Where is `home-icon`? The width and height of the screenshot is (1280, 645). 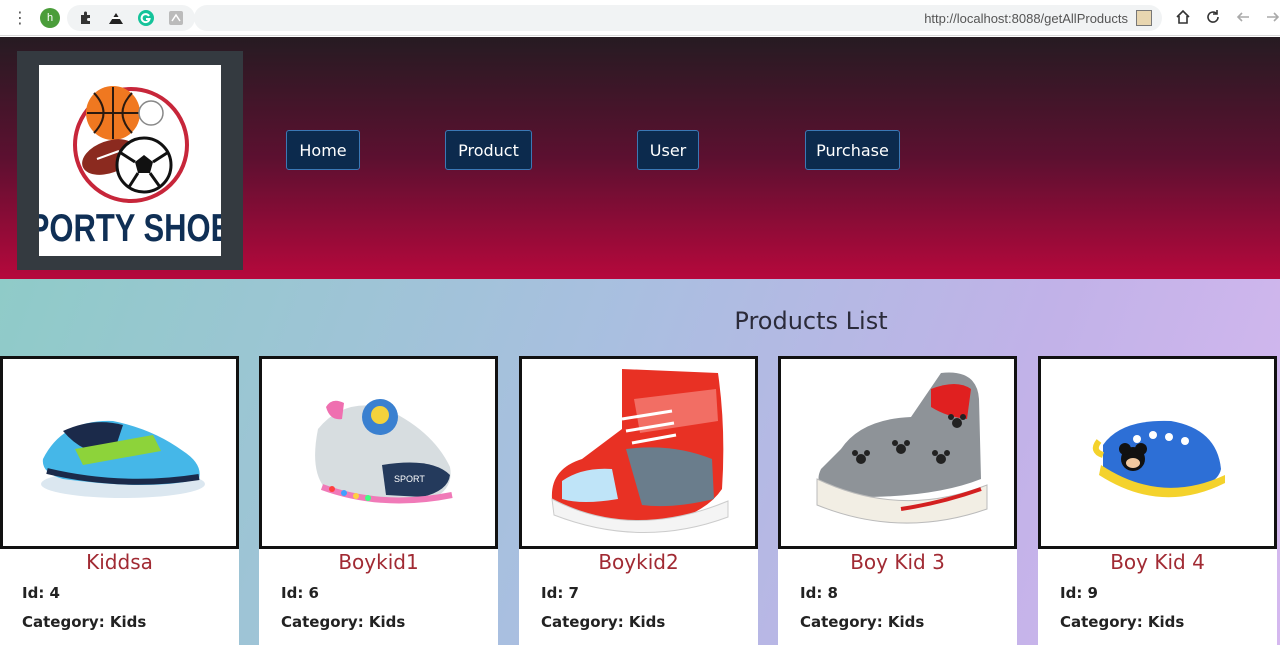
home-icon is located at coordinates (1183, 17).